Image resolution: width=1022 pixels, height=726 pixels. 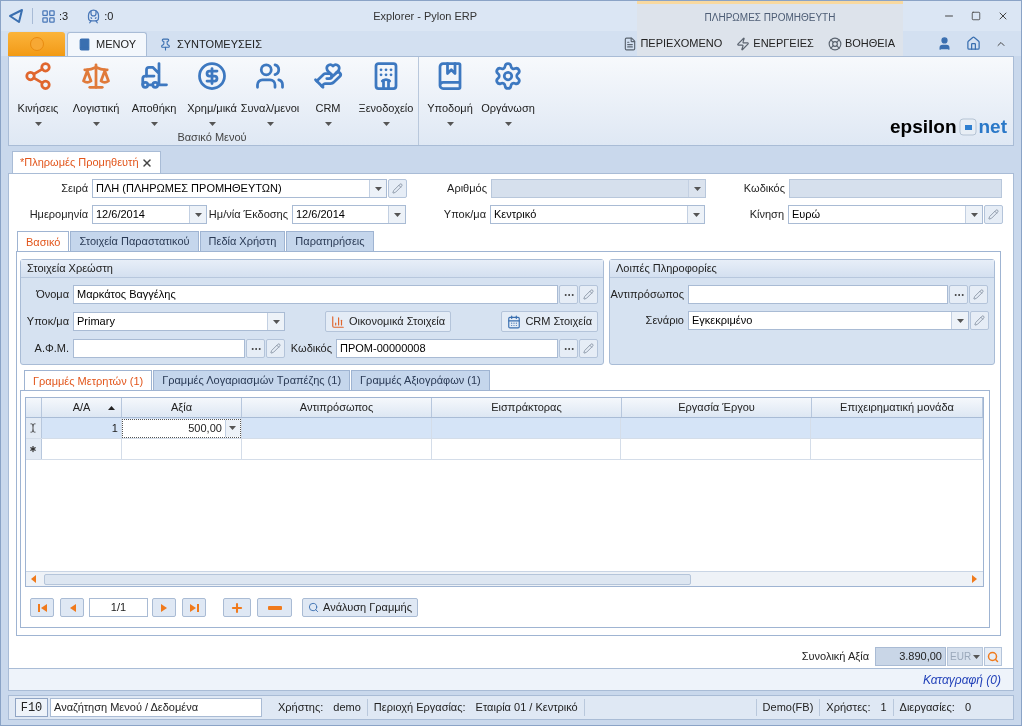 I want to click on settings-icon, so click(x=508, y=76).